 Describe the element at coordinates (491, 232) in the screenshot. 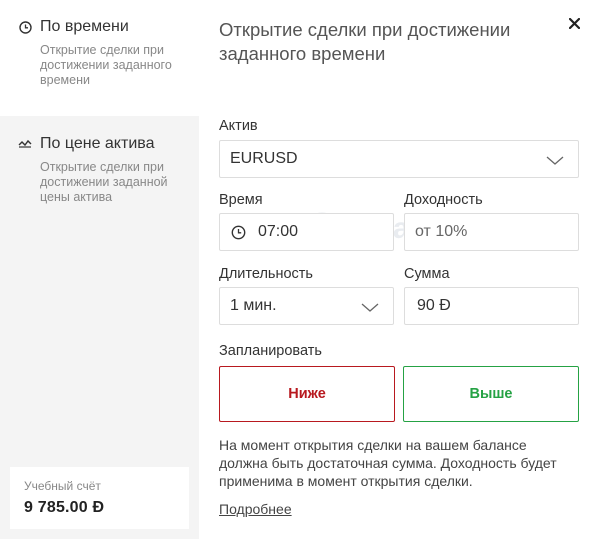

I see `profit-field: от 10%` at that location.